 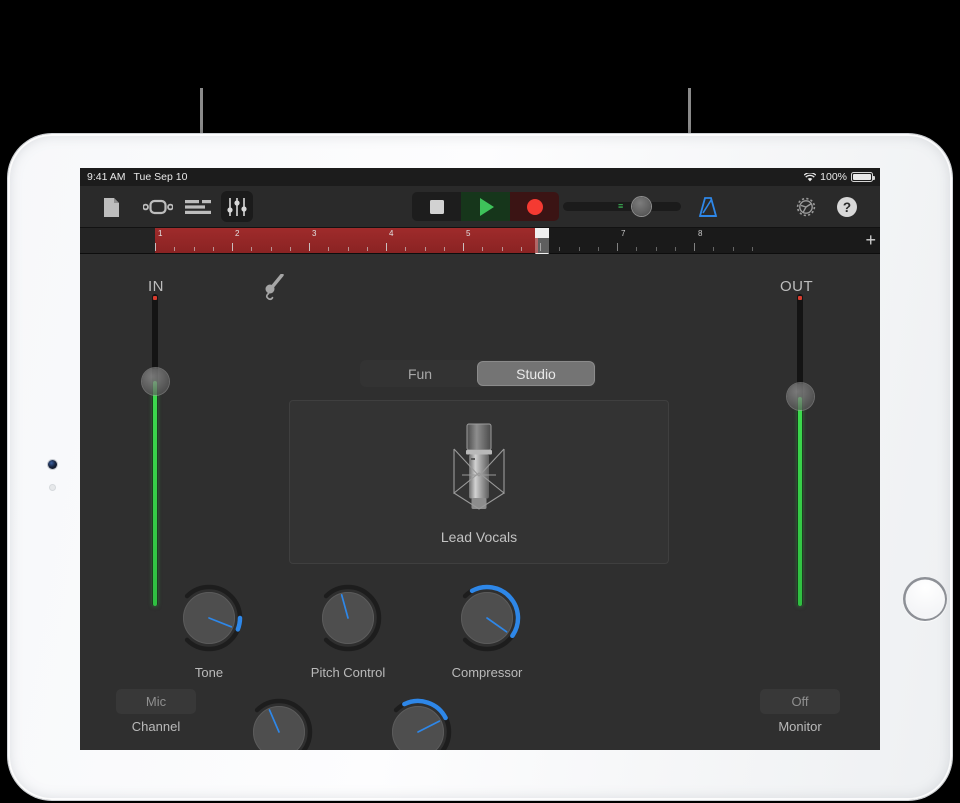 What do you see at coordinates (621, 206) in the screenshot?
I see `volume-marks-icon: ≡` at bounding box center [621, 206].